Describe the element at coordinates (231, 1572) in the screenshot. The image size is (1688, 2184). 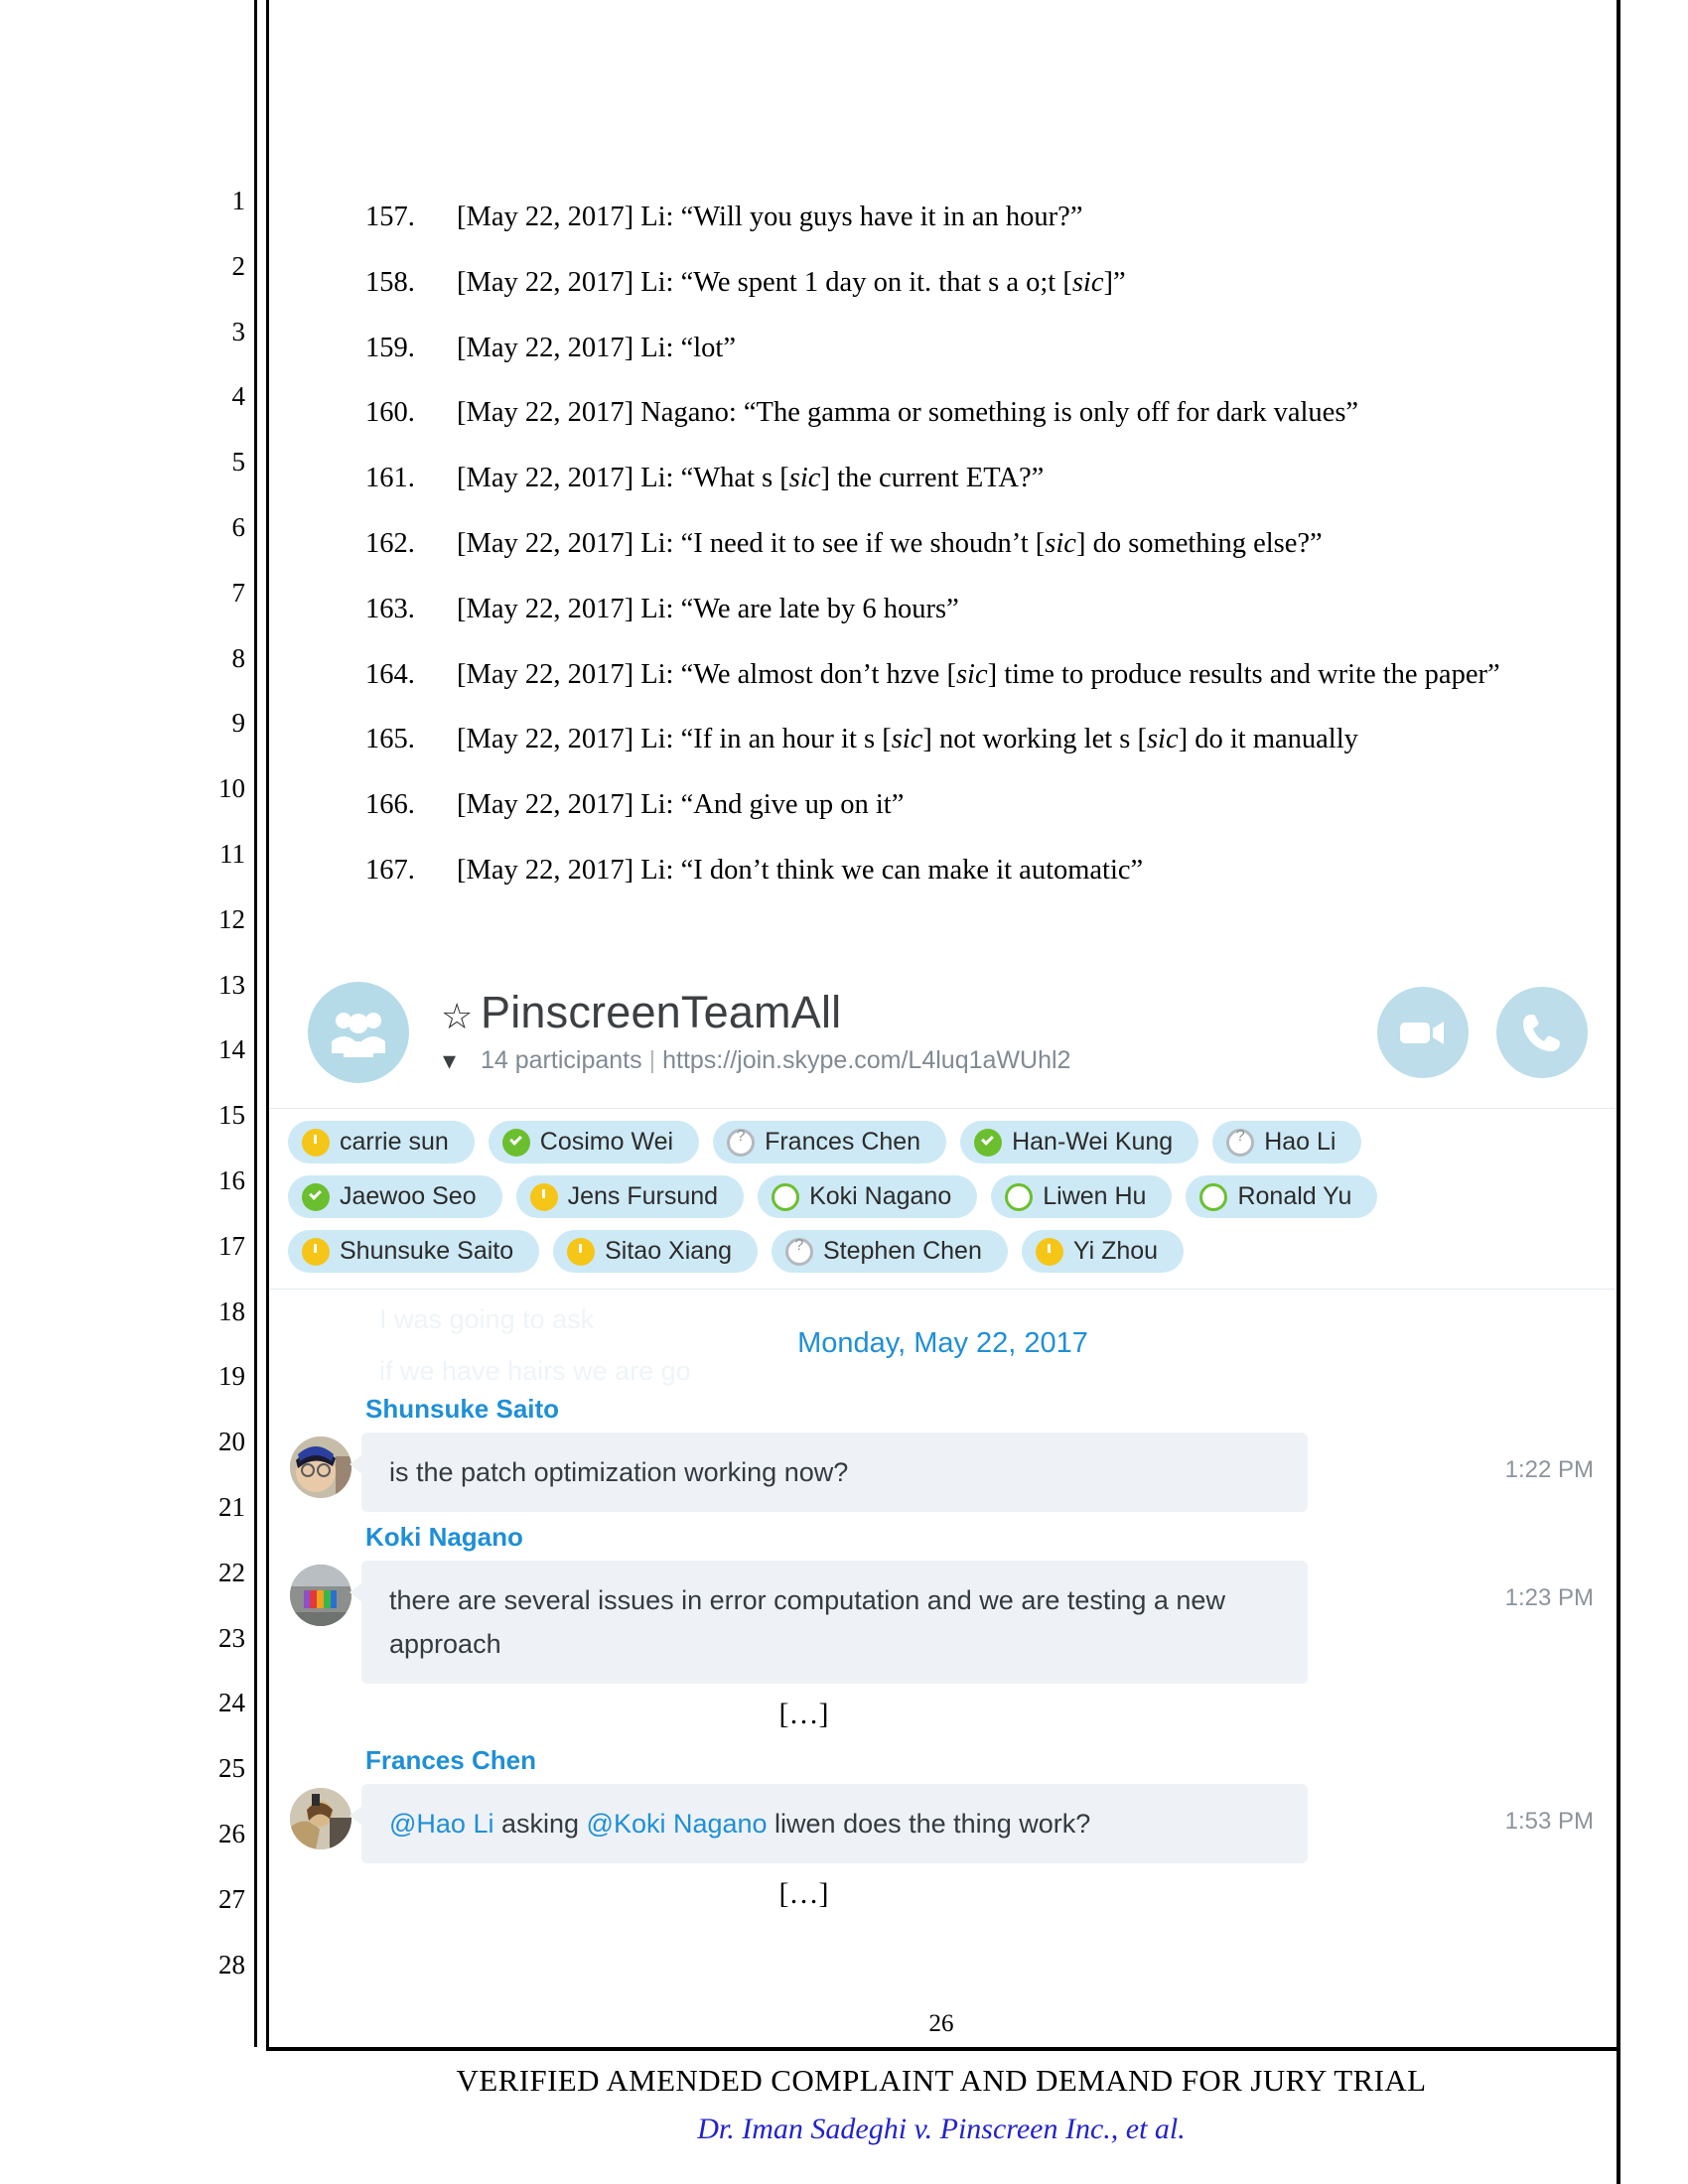
I see `line-number: 22` at that location.